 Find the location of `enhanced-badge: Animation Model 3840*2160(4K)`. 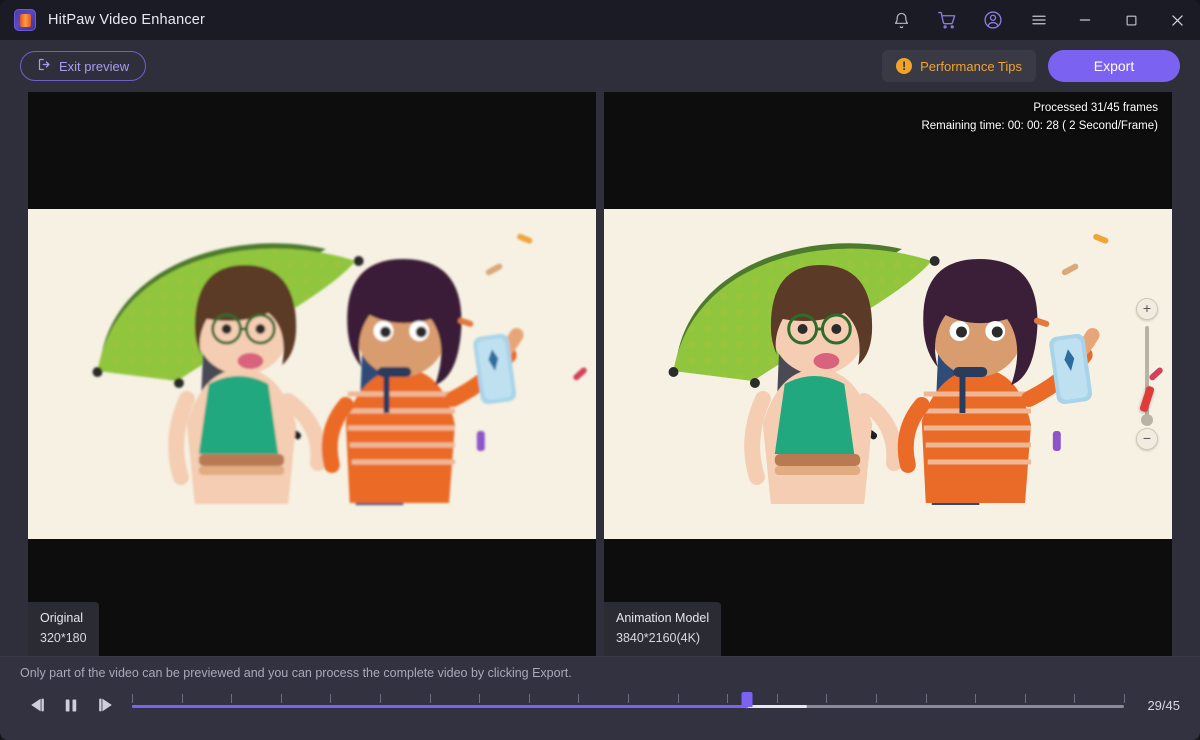

enhanced-badge: Animation Model 3840*2160(4K) is located at coordinates (663, 629).